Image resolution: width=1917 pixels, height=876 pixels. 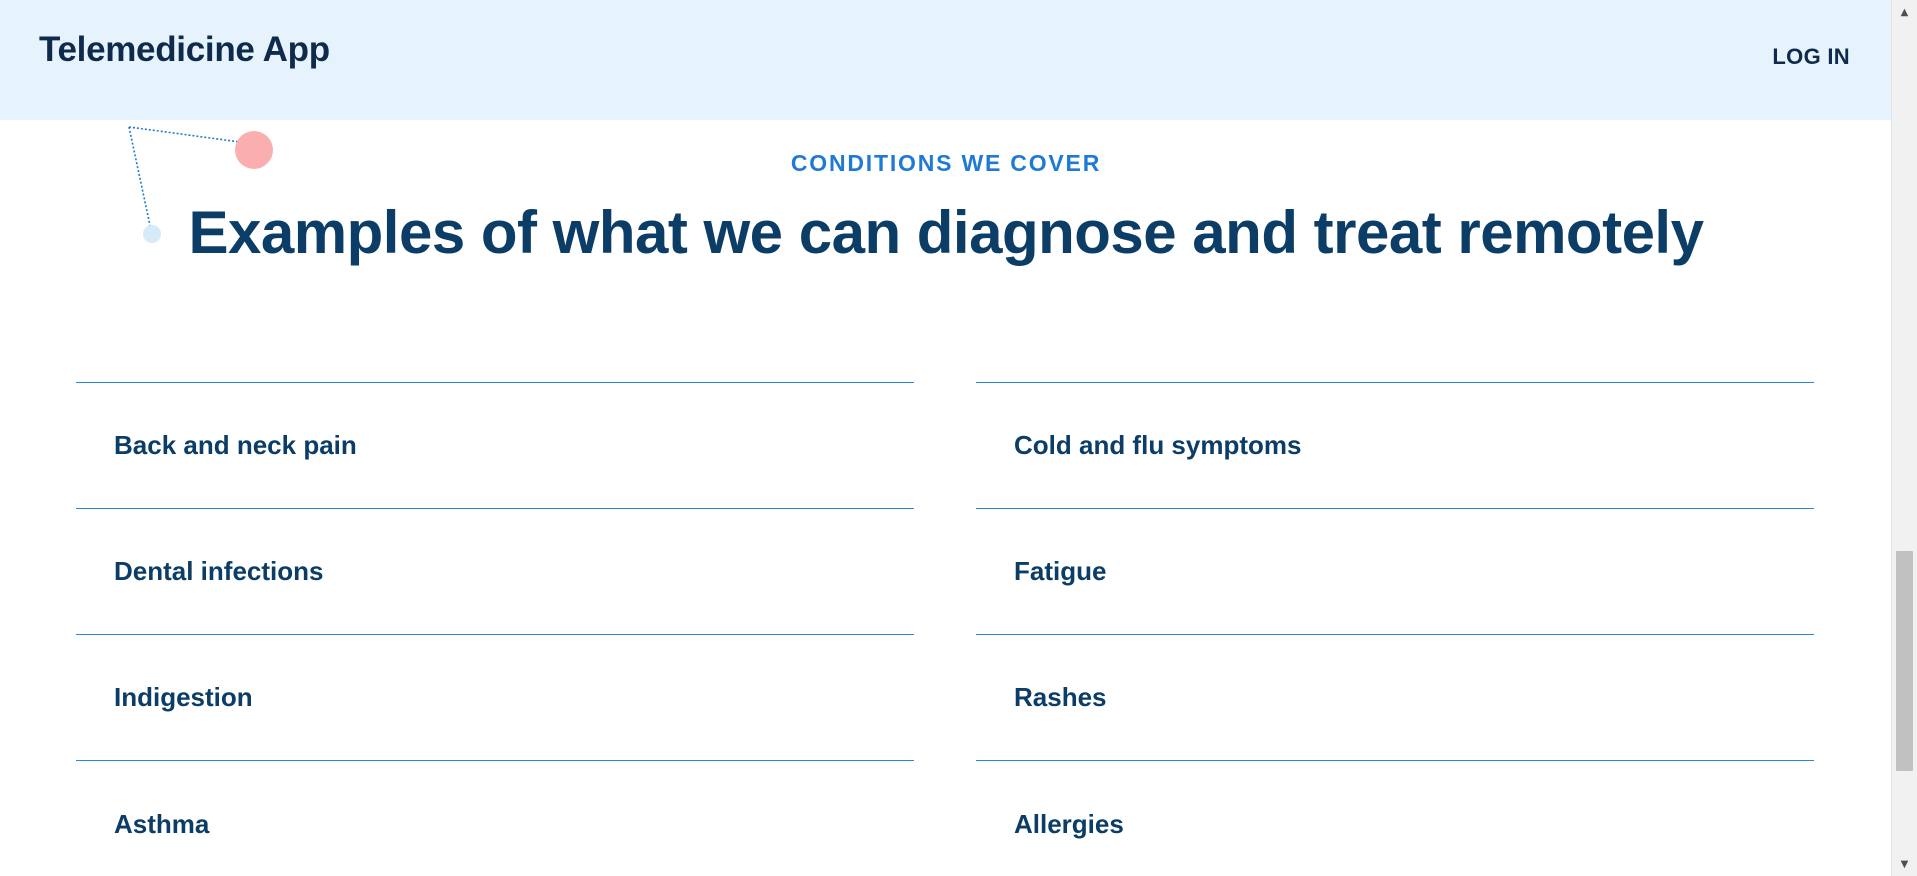 What do you see at coordinates (1060, 571) in the screenshot?
I see `condition-label: Fatigue` at bounding box center [1060, 571].